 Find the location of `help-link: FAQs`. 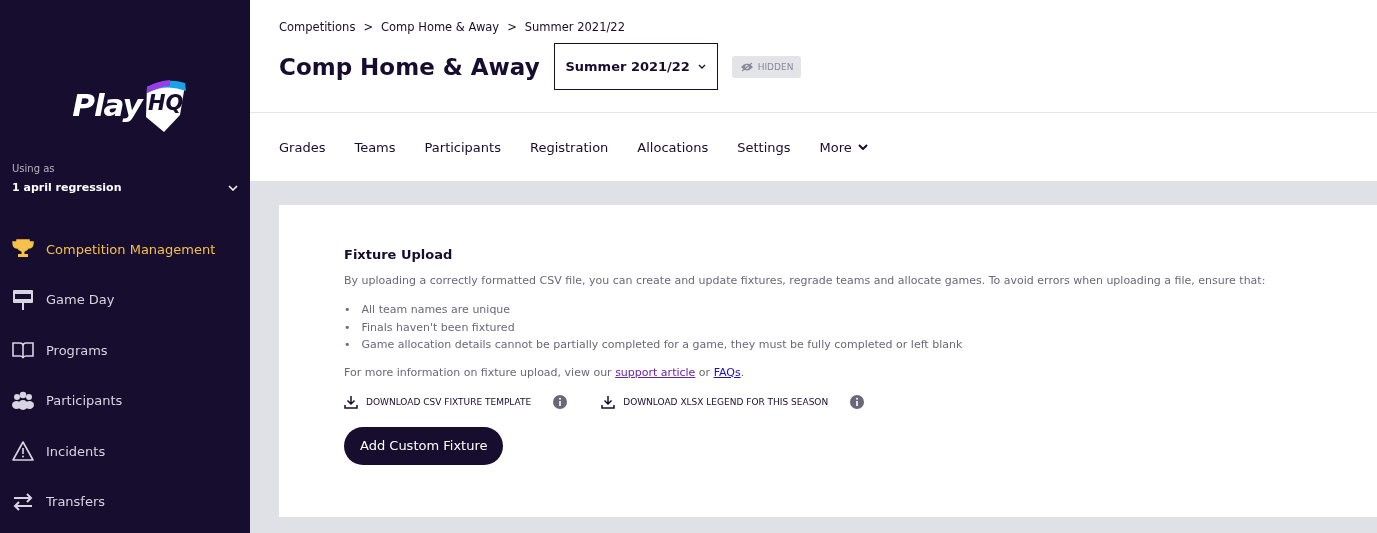

help-link: FAQs is located at coordinates (727, 372).